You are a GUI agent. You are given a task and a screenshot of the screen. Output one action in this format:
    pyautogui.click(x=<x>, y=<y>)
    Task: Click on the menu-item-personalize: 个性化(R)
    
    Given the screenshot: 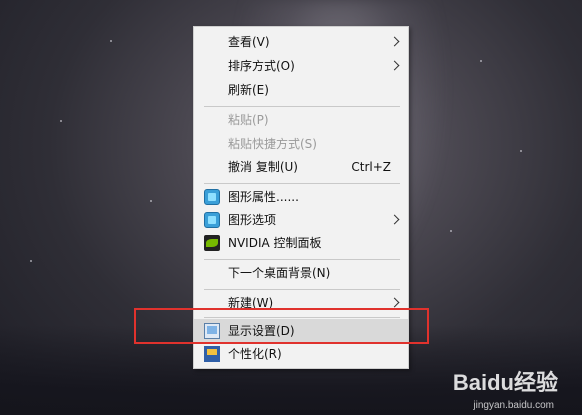 What is the action you would take?
    pyautogui.click(x=301, y=354)
    